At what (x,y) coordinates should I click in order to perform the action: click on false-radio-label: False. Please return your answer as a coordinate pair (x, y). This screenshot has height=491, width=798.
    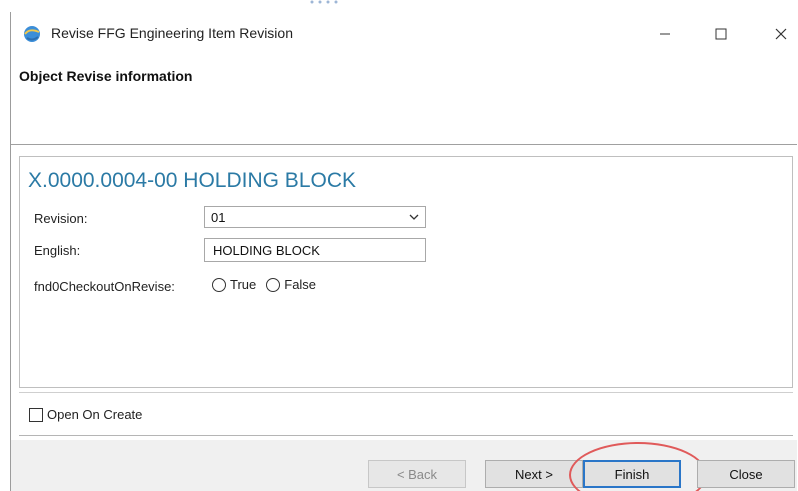
    Looking at the image, I should click on (300, 284).